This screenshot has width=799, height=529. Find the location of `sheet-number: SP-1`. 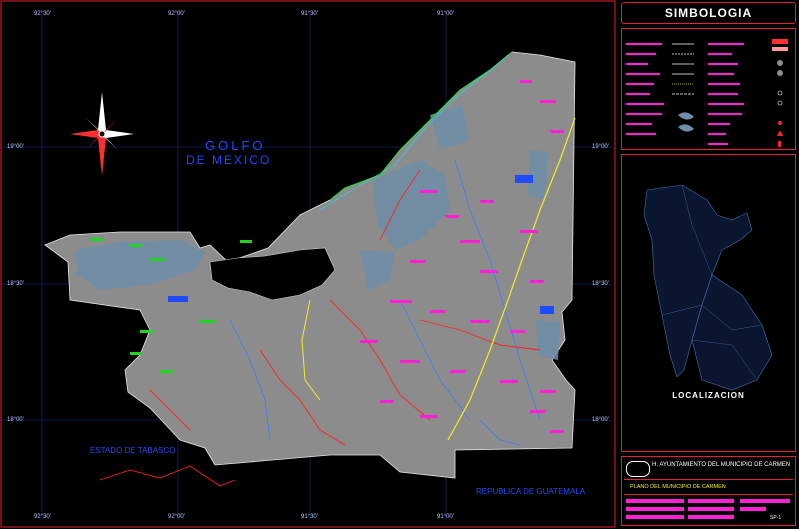

sheet-number: SP-1 is located at coordinates (776, 518).